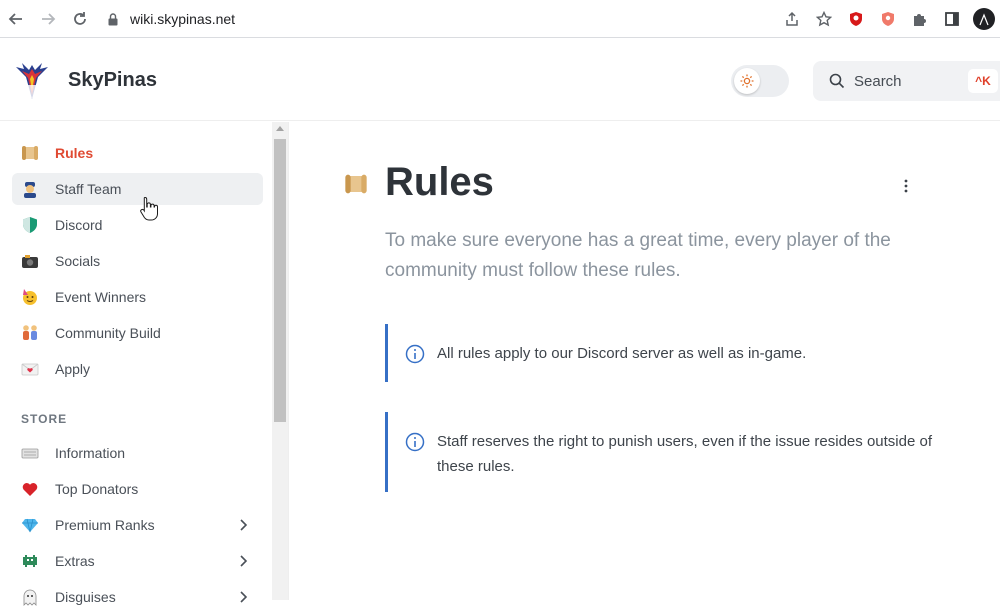  I want to click on sidebar-item-label: Event Winners, so click(101, 297).